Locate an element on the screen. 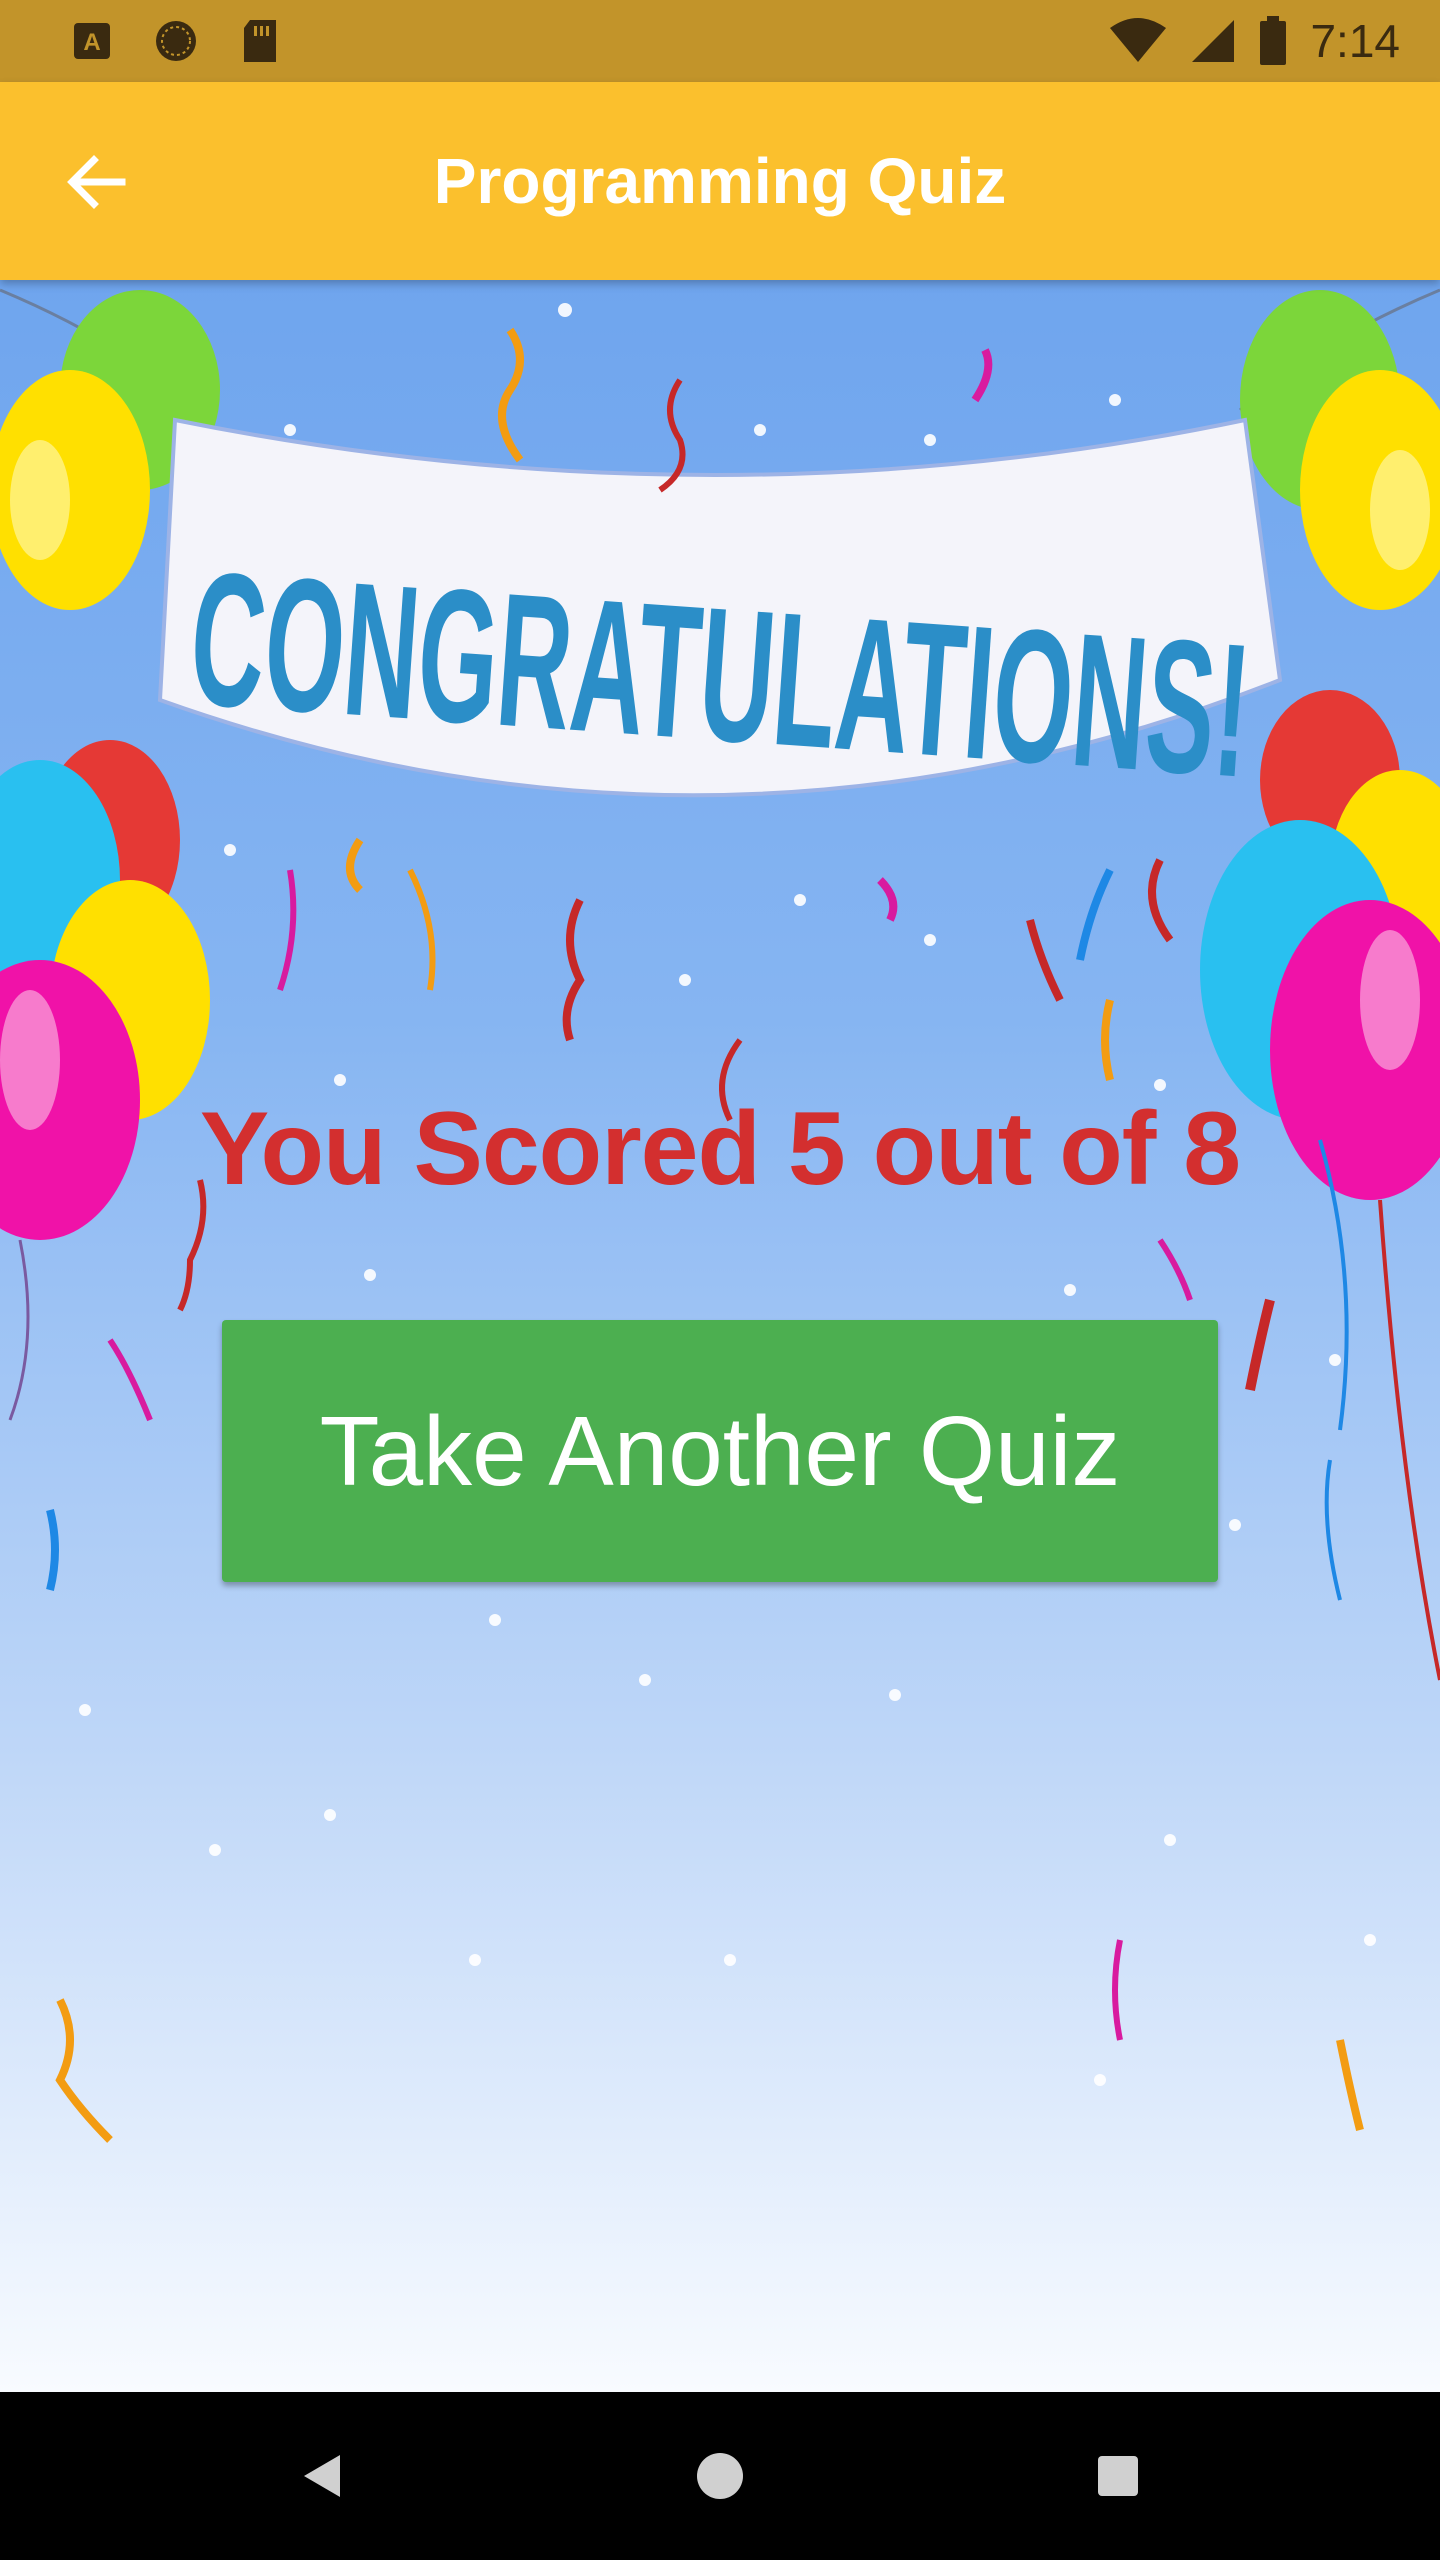  a-notification-icon: A is located at coordinates (92, 41).